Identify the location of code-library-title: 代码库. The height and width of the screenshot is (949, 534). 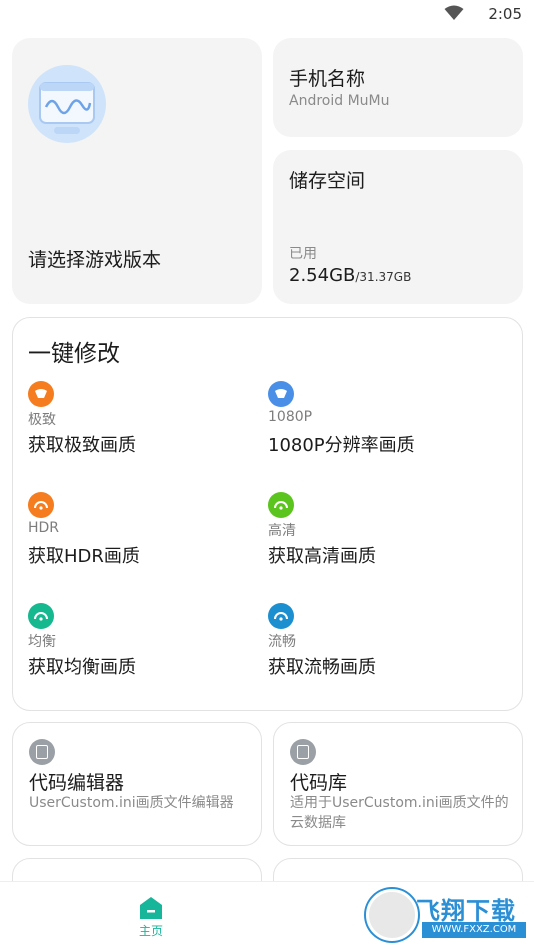
(319, 783).